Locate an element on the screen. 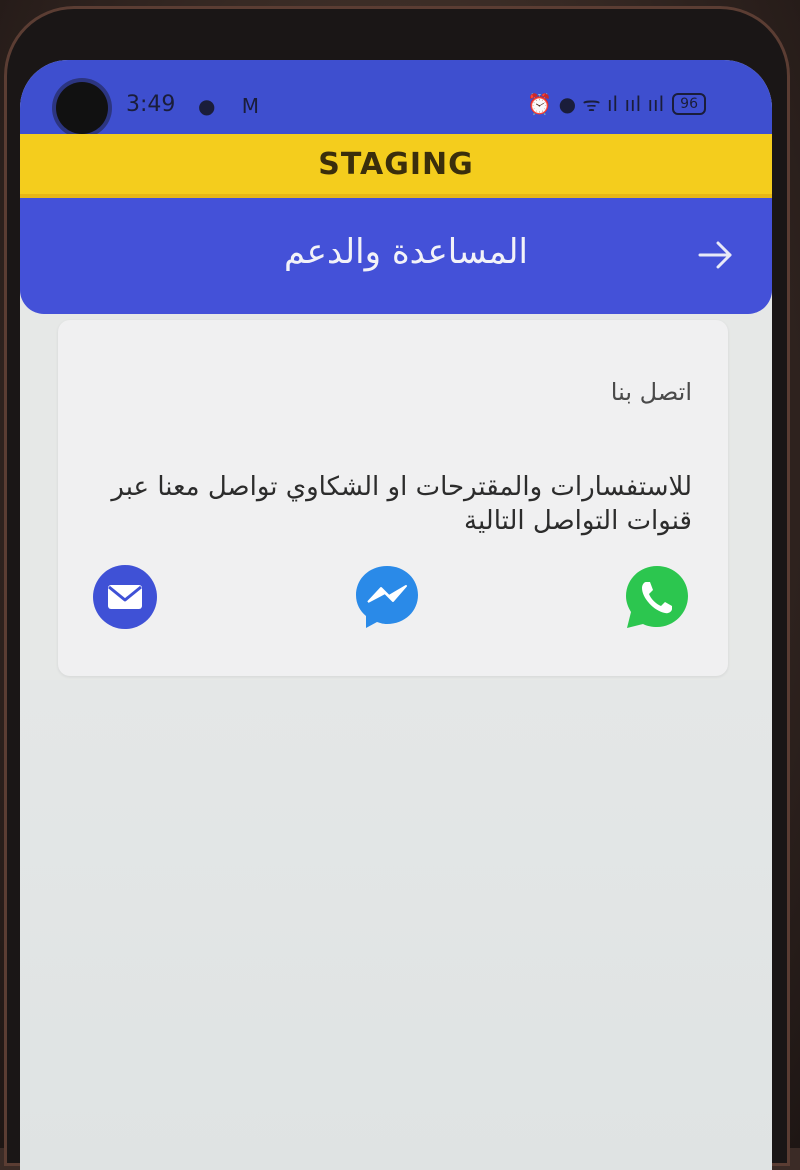 The image size is (800, 1170). system-status-icons: ⏰ ● ᯤ ıl ııl ııl is located at coordinates (596, 104).